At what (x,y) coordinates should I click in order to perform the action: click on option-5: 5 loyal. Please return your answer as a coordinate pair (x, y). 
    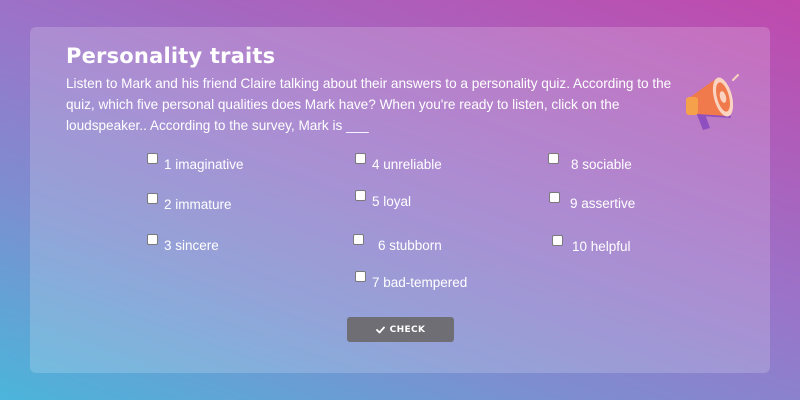
    Looking at the image, I should click on (383, 199).